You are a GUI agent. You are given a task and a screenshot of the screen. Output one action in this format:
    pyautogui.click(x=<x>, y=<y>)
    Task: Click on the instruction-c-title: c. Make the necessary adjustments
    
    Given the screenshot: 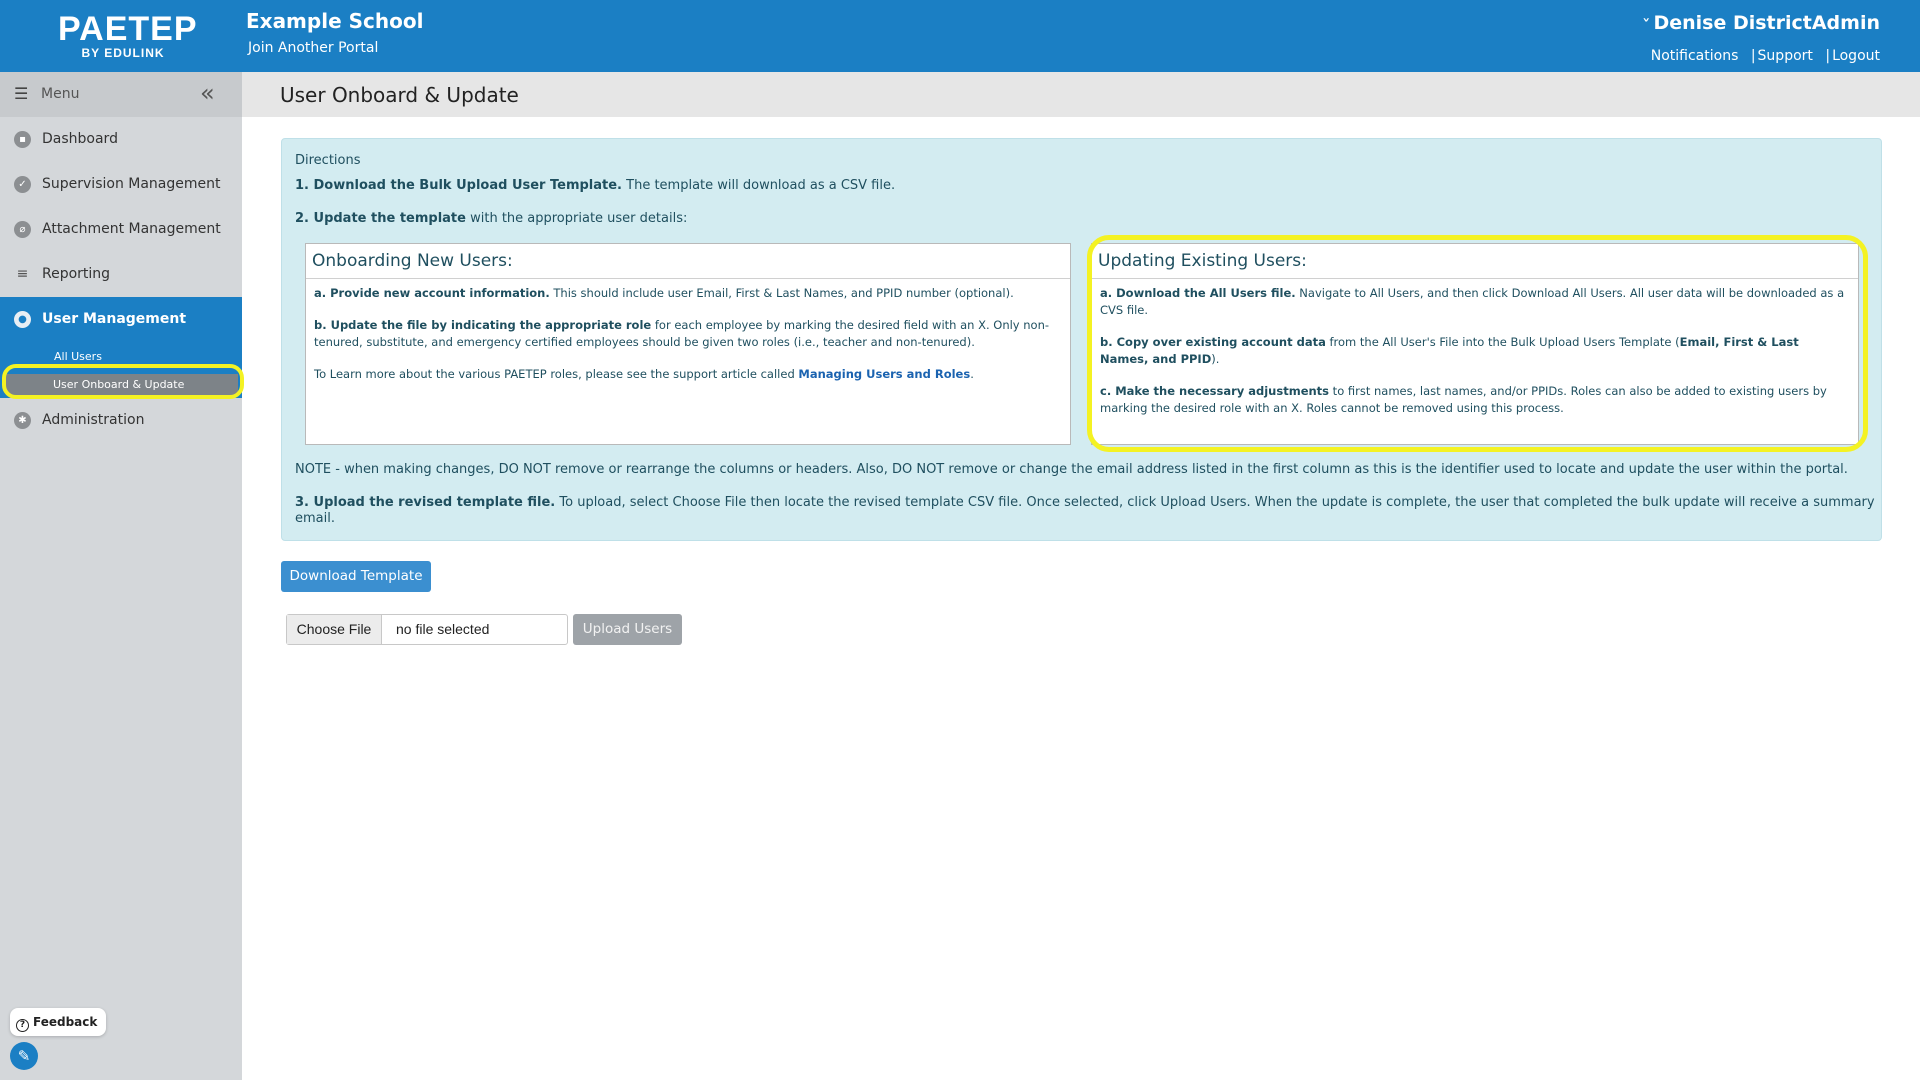 What is the action you would take?
    pyautogui.click(x=1215, y=391)
    